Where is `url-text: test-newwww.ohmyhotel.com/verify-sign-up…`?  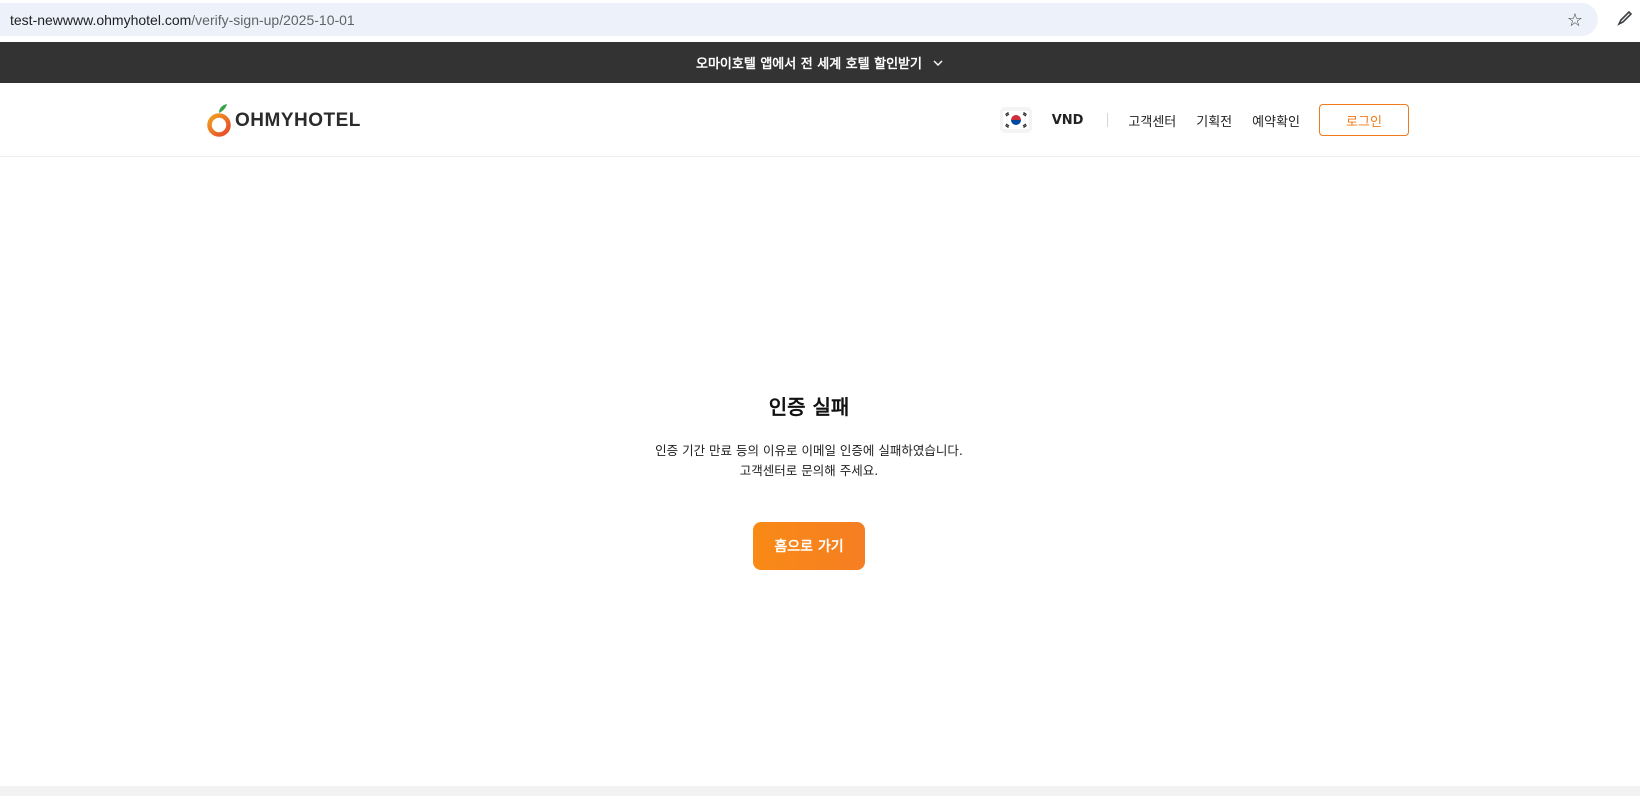 url-text: test-newwww.ohmyhotel.com/verify-sign-up… is located at coordinates (182, 20).